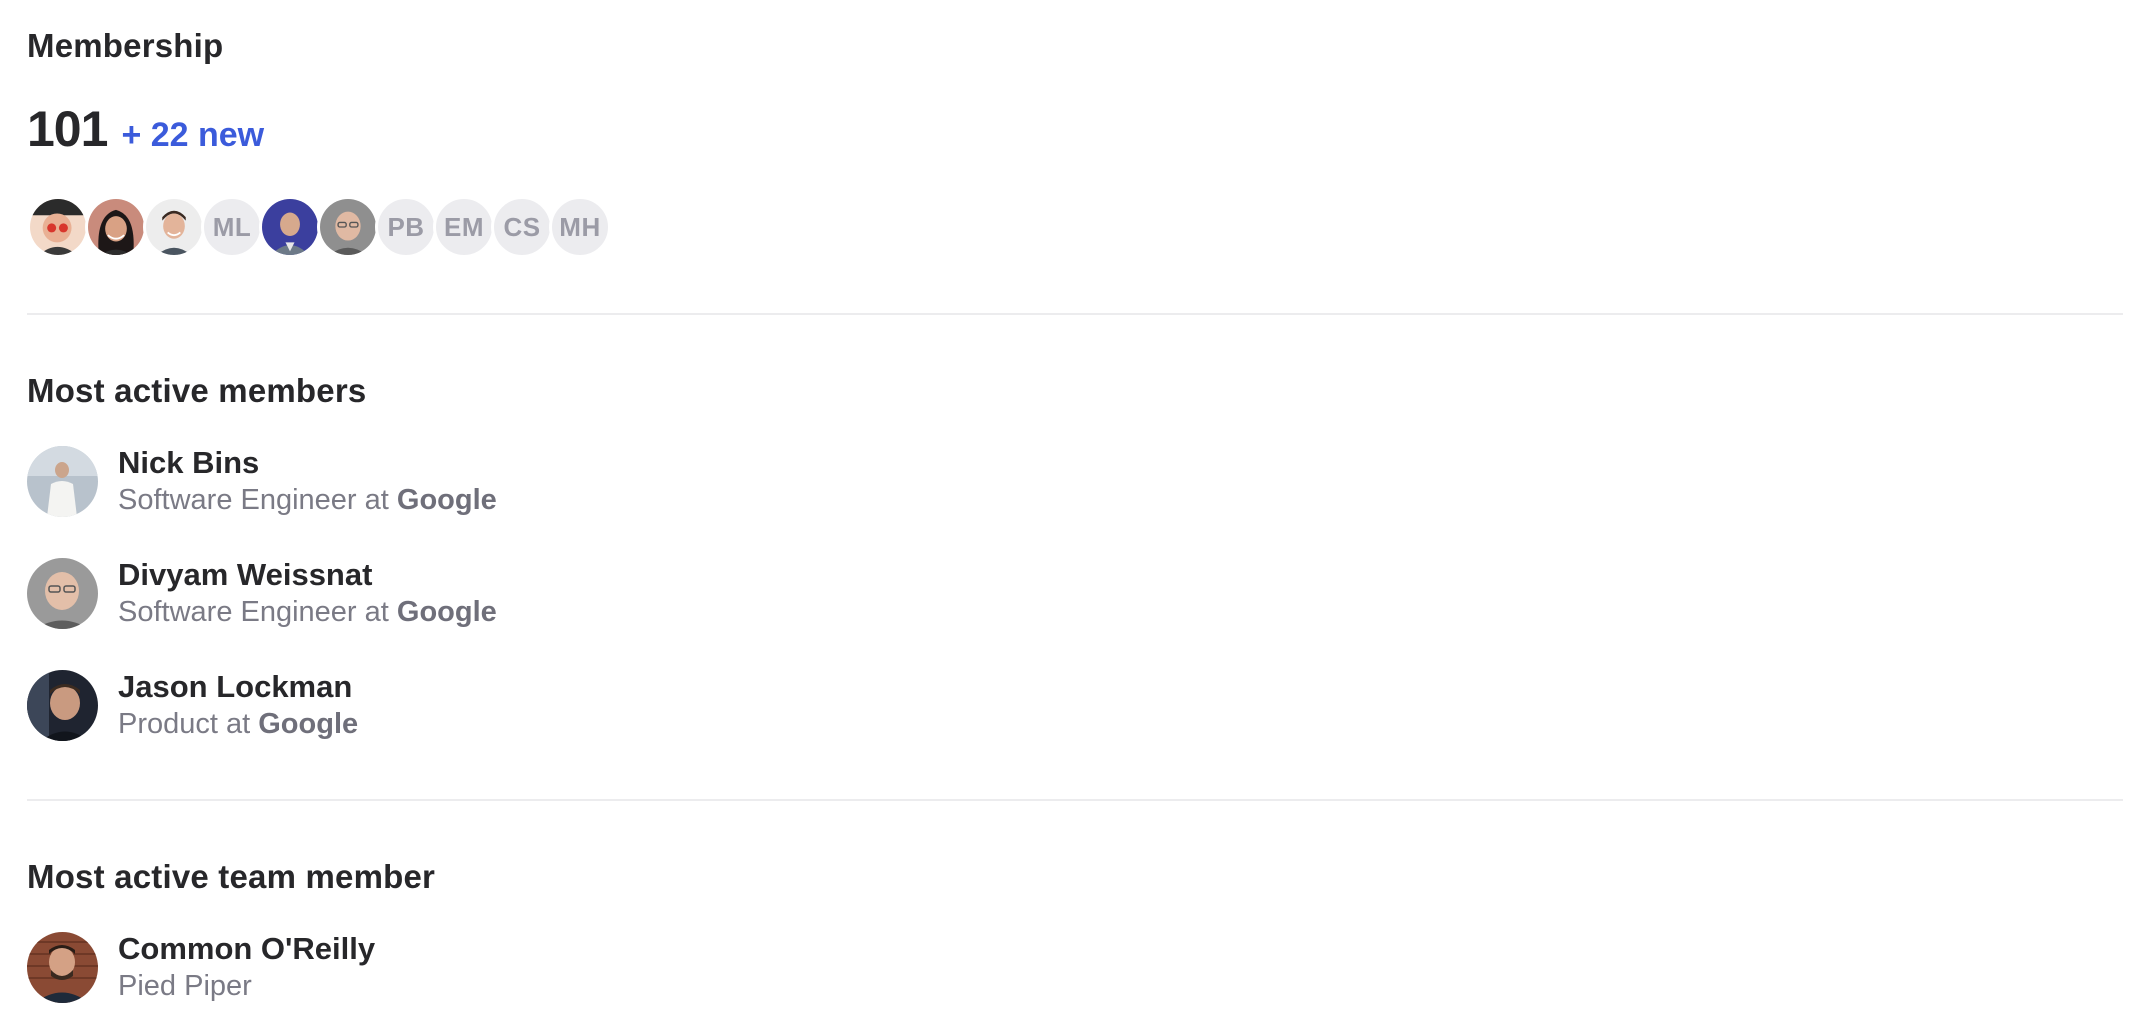  Describe the element at coordinates (197, 390) in the screenshot. I see `most-active-members-title: Most active members` at that location.